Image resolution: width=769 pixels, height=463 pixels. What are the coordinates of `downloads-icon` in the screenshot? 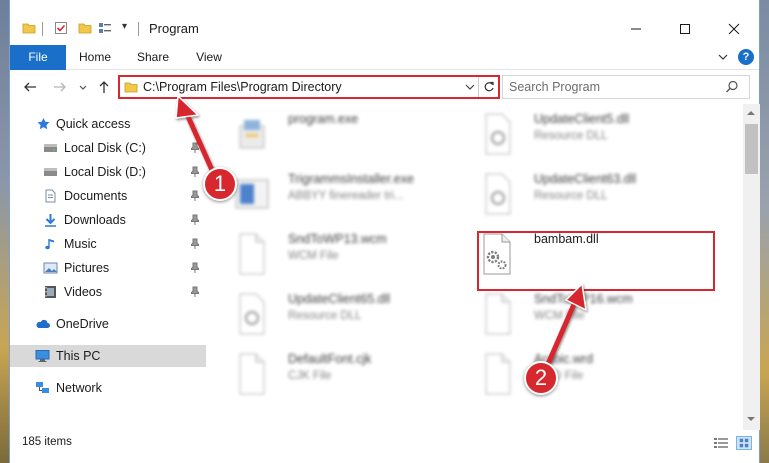 It's located at (50, 220).